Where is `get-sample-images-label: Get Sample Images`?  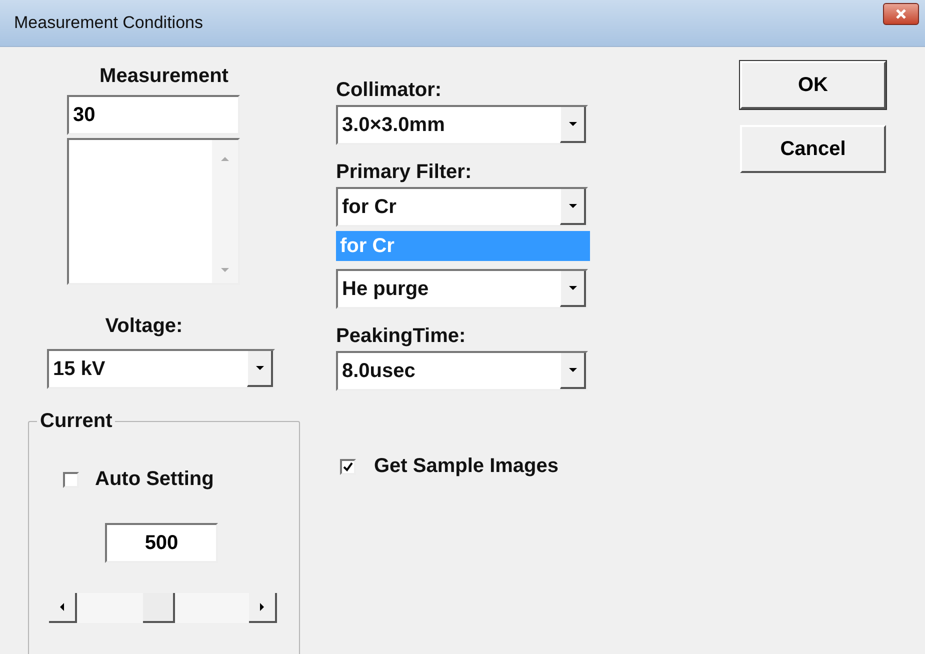 get-sample-images-label: Get Sample Images is located at coordinates (466, 466).